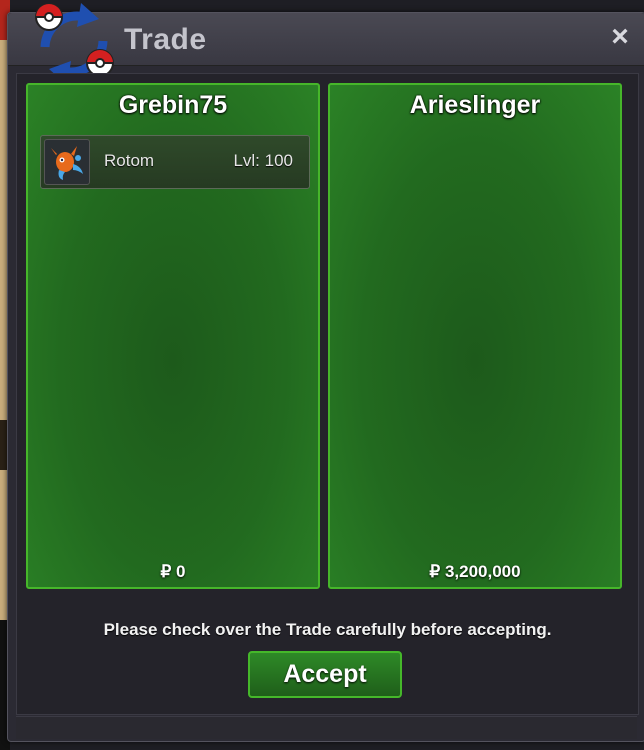 Image resolution: width=644 pixels, height=750 pixels. What do you see at coordinates (129, 160) in the screenshot?
I see `pokemon-name: Rotom` at bounding box center [129, 160].